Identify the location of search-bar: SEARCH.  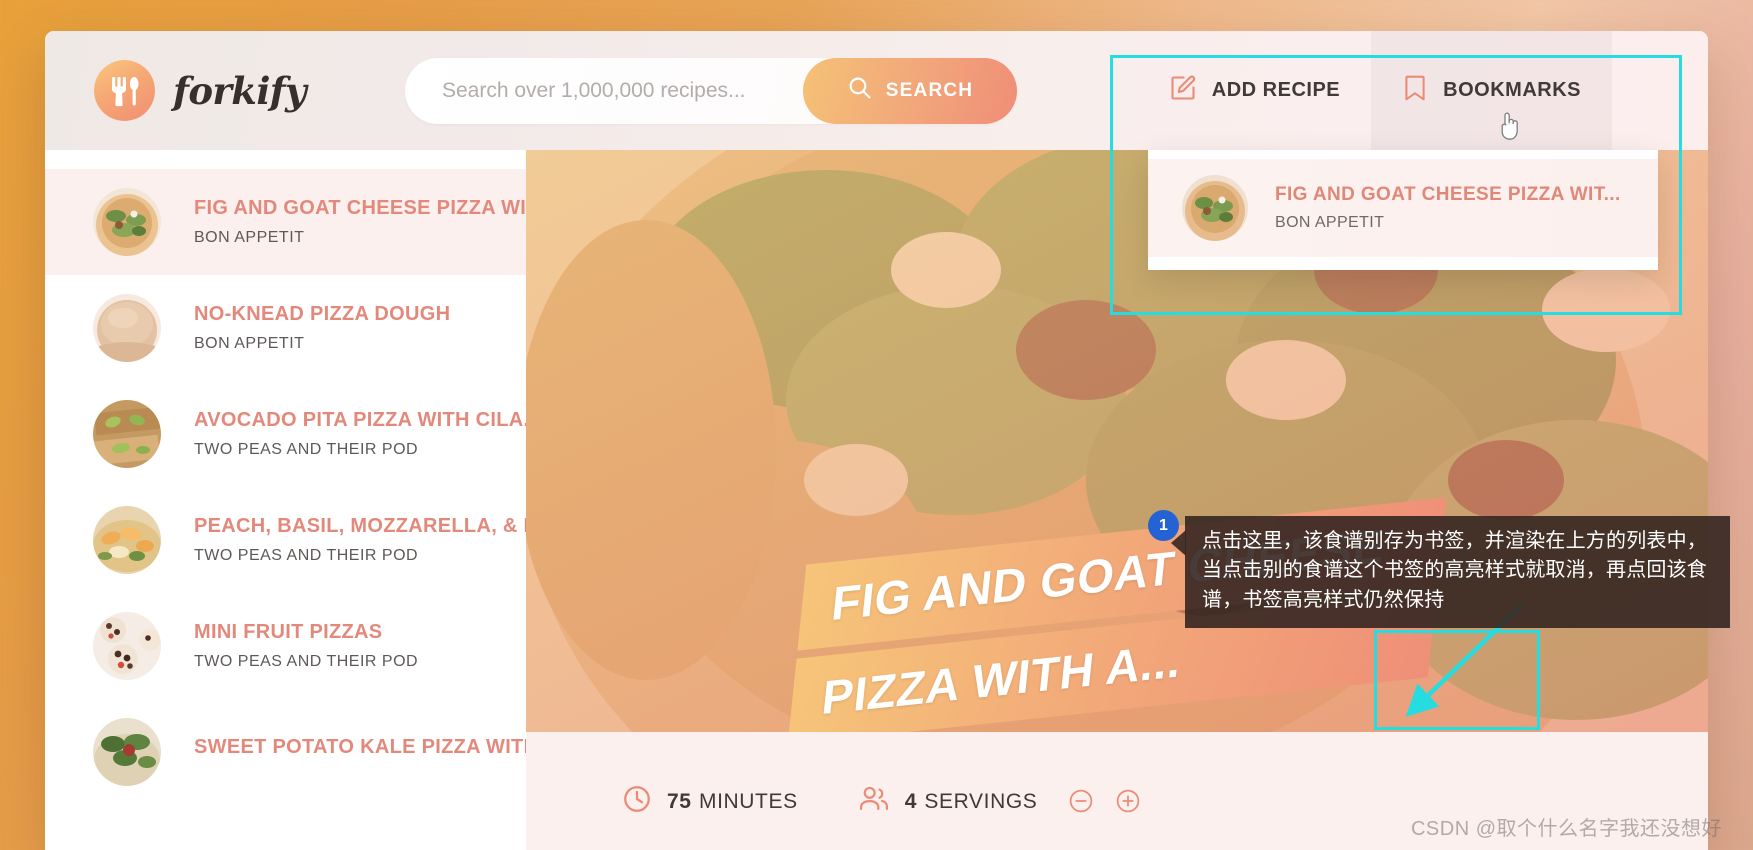
(711, 90).